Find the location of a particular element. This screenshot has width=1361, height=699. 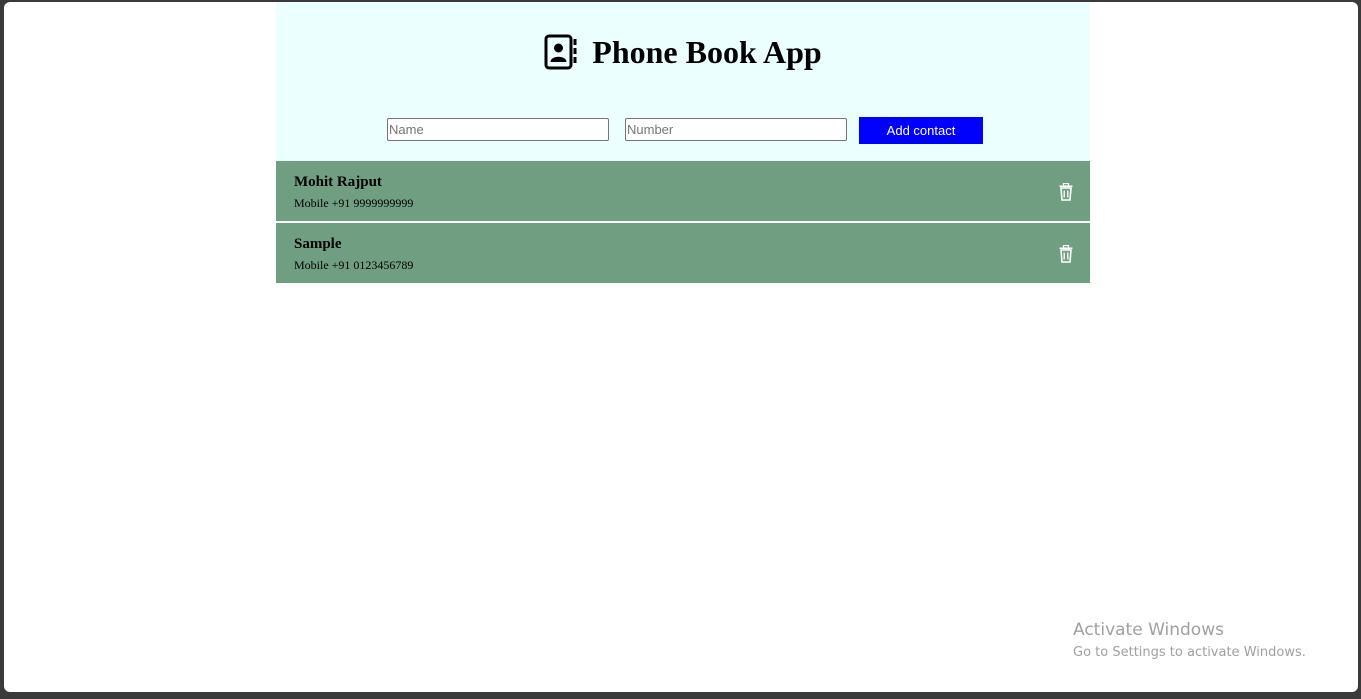

contact-item: Sample Mobile +91 0123456789 is located at coordinates (683, 253).